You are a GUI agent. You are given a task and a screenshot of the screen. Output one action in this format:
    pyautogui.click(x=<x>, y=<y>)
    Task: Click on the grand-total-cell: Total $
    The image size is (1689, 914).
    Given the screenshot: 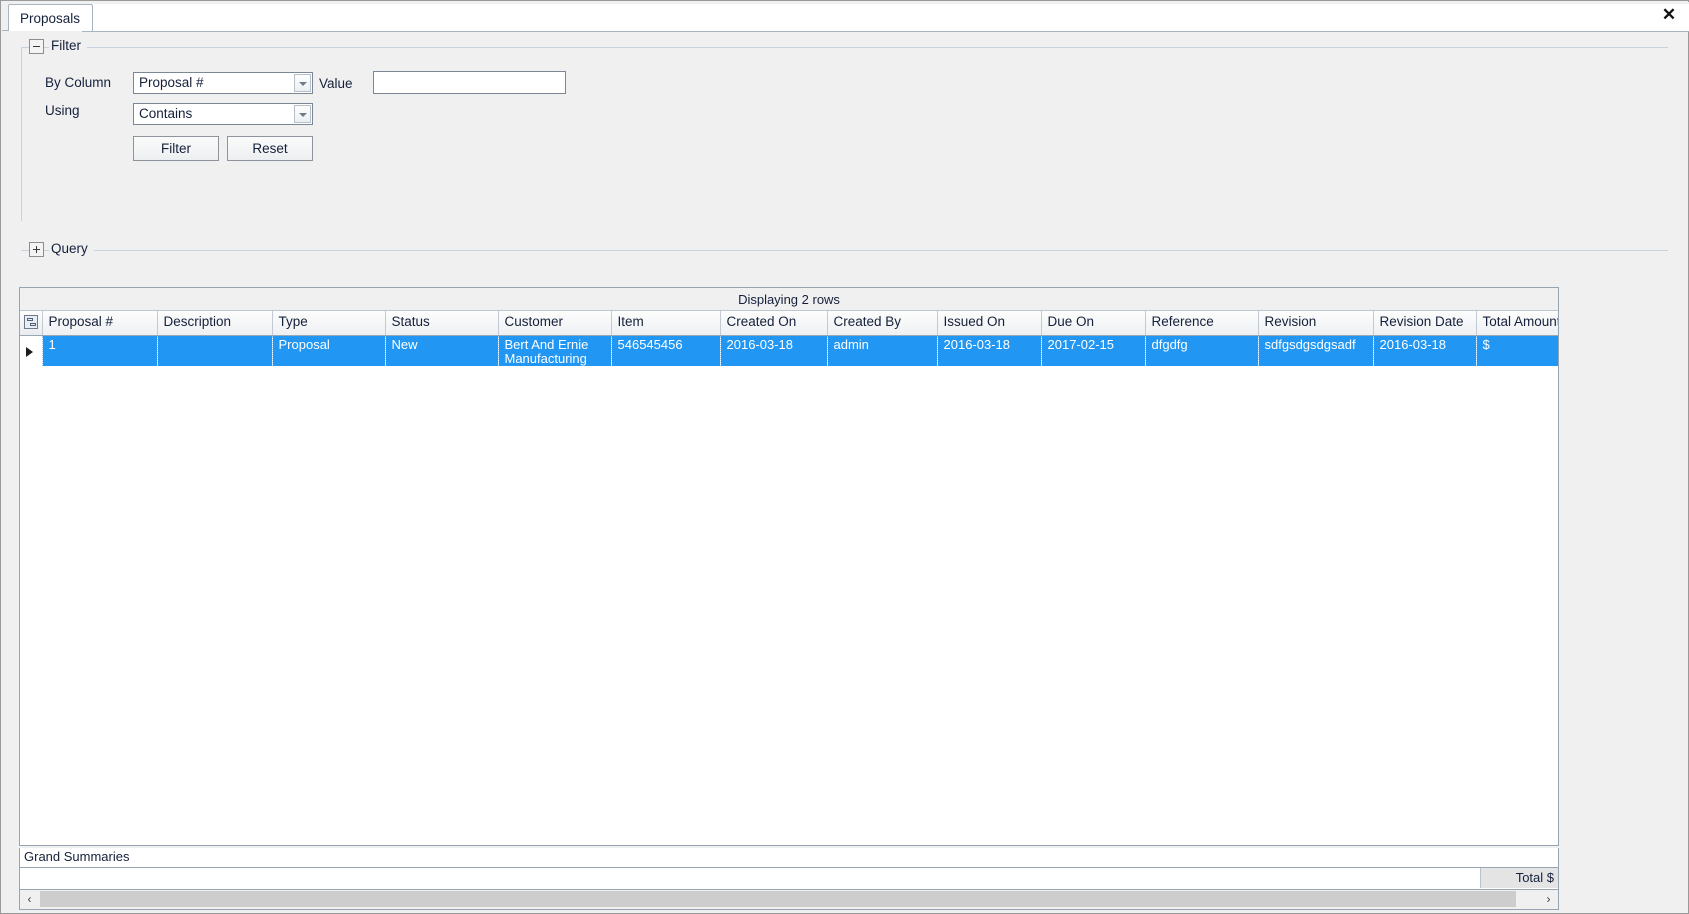 What is the action you would take?
    pyautogui.click(x=1519, y=878)
    